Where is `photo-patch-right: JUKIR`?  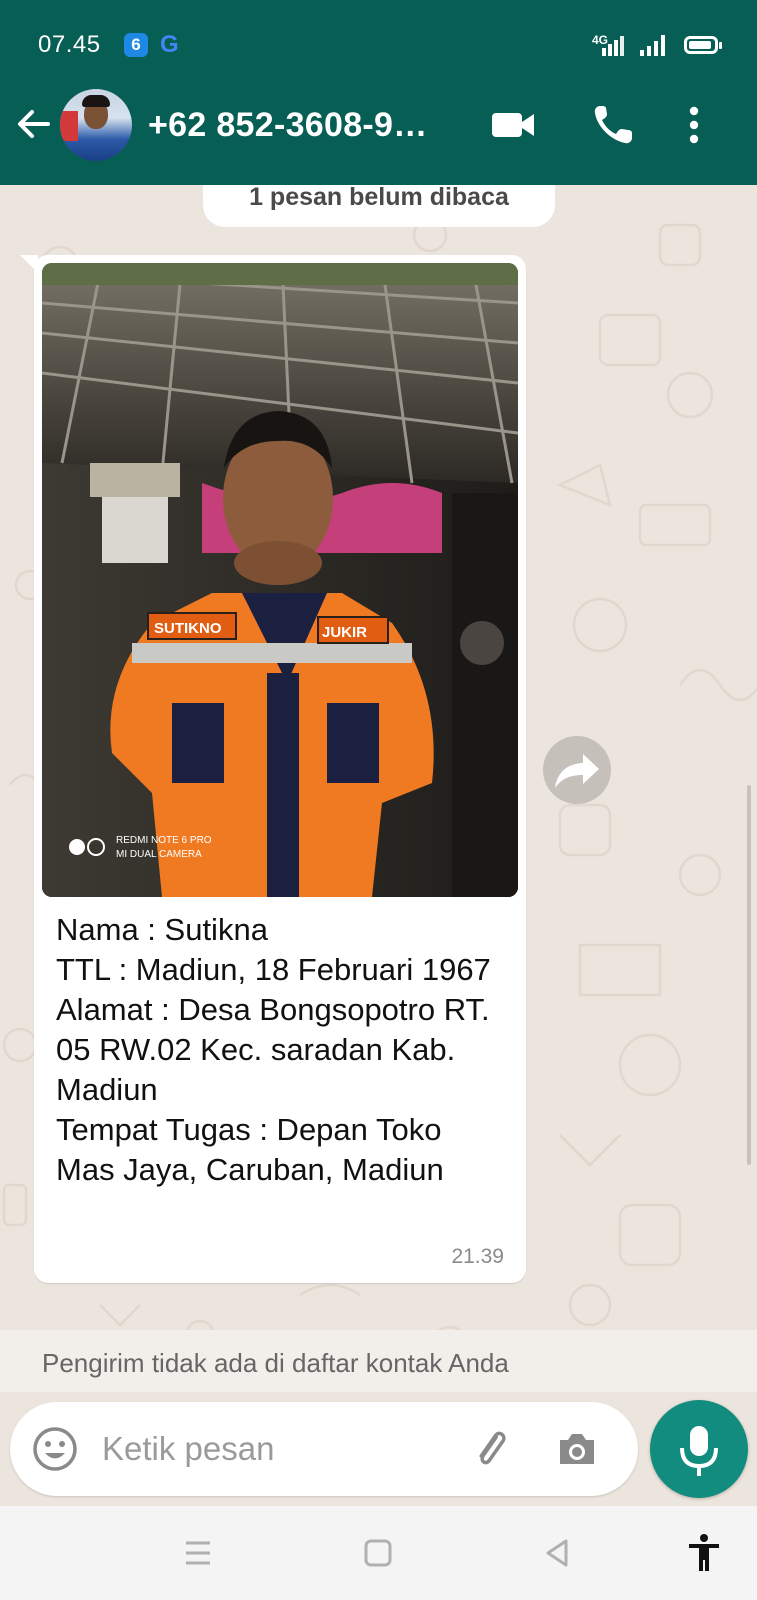 photo-patch-right: JUKIR is located at coordinates (344, 632).